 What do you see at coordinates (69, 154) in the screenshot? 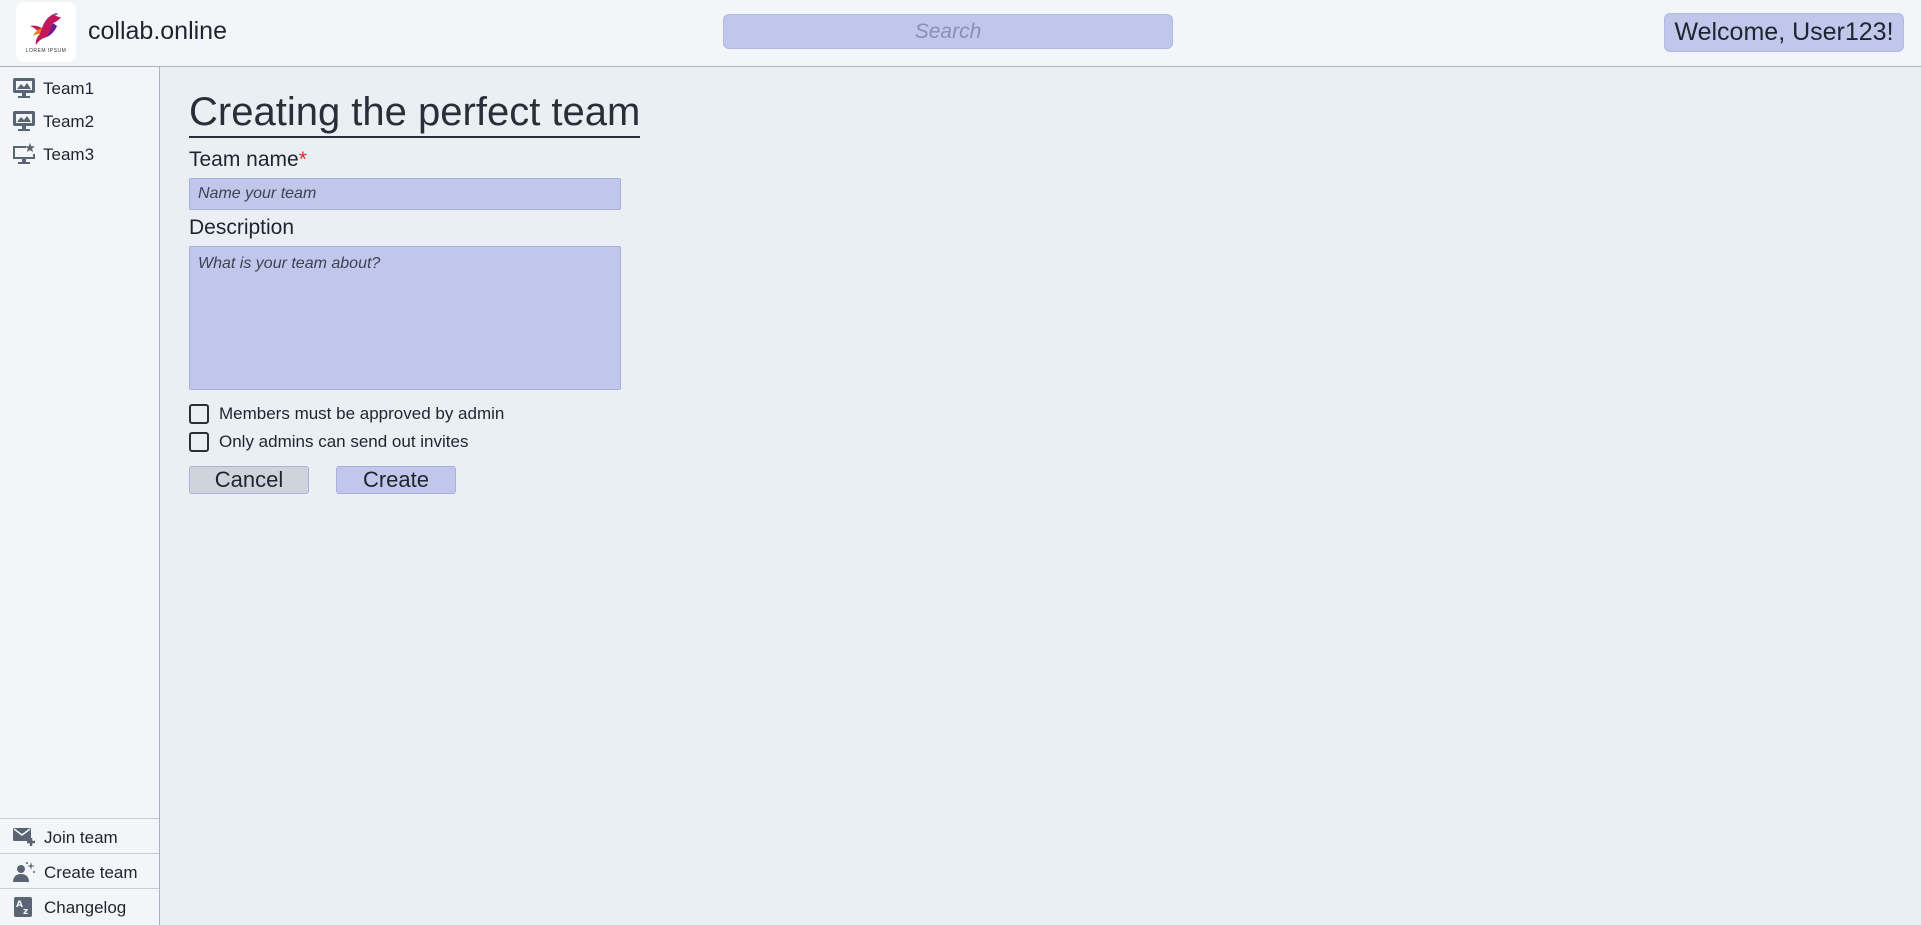
I see `sidebar-item-label: Team3` at bounding box center [69, 154].